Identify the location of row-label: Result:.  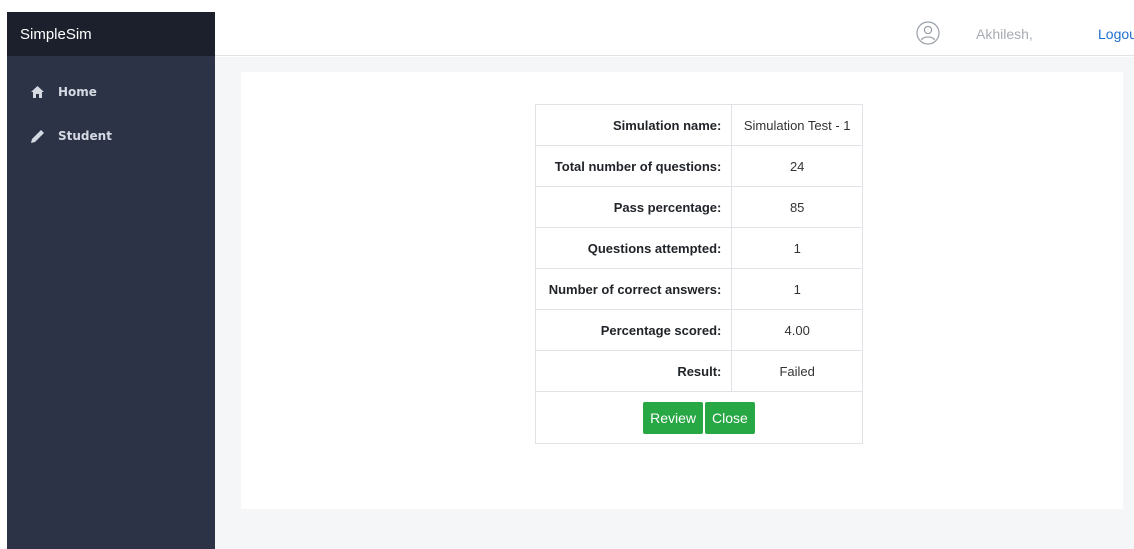
(633, 371).